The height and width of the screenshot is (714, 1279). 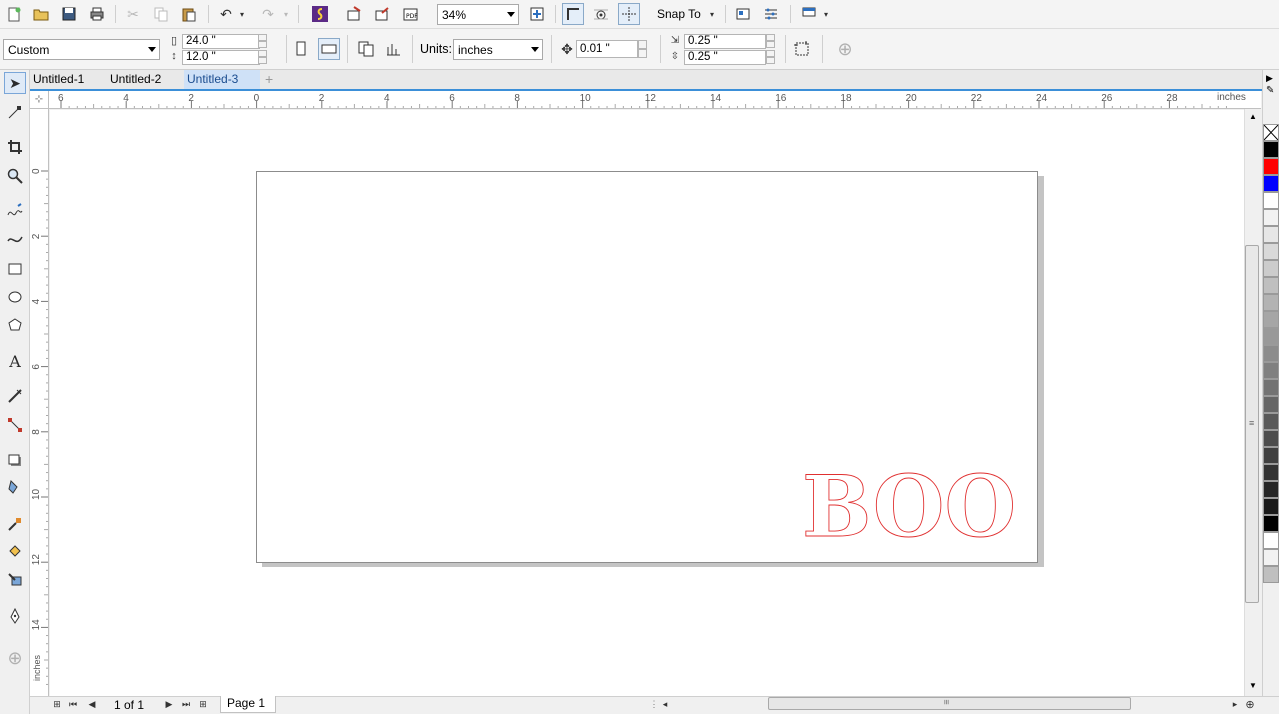 What do you see at coordinates (67, 79) in the screenshot?
I see `tab-untitled-1: Untitled-1` at bounding box center [67, 79].